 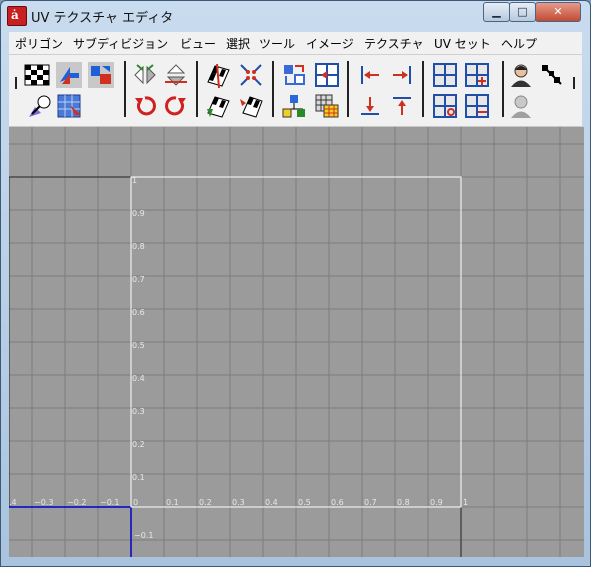 What do you see at coordinates (251, 75) in the screenshot?
I see `sew-uv-icon` at bounding box center [251, 75].